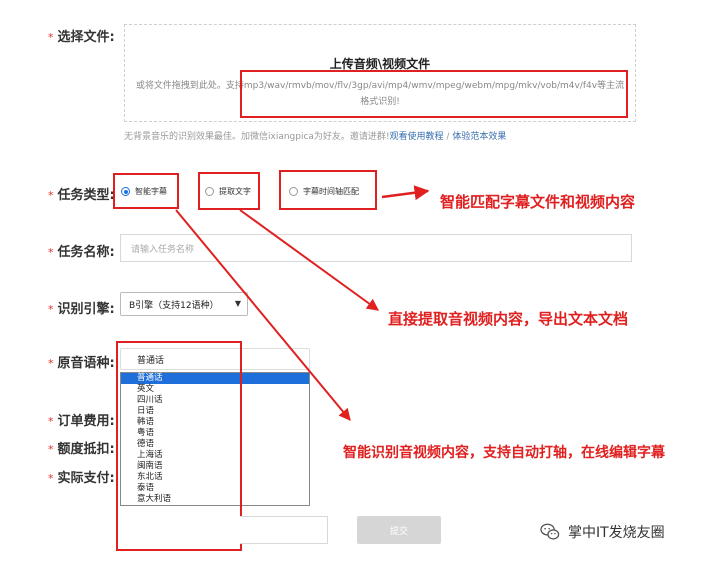 The width and height of the screenshot is (720, 565). I want to click on arrow-extract-text, so click(309, 260).